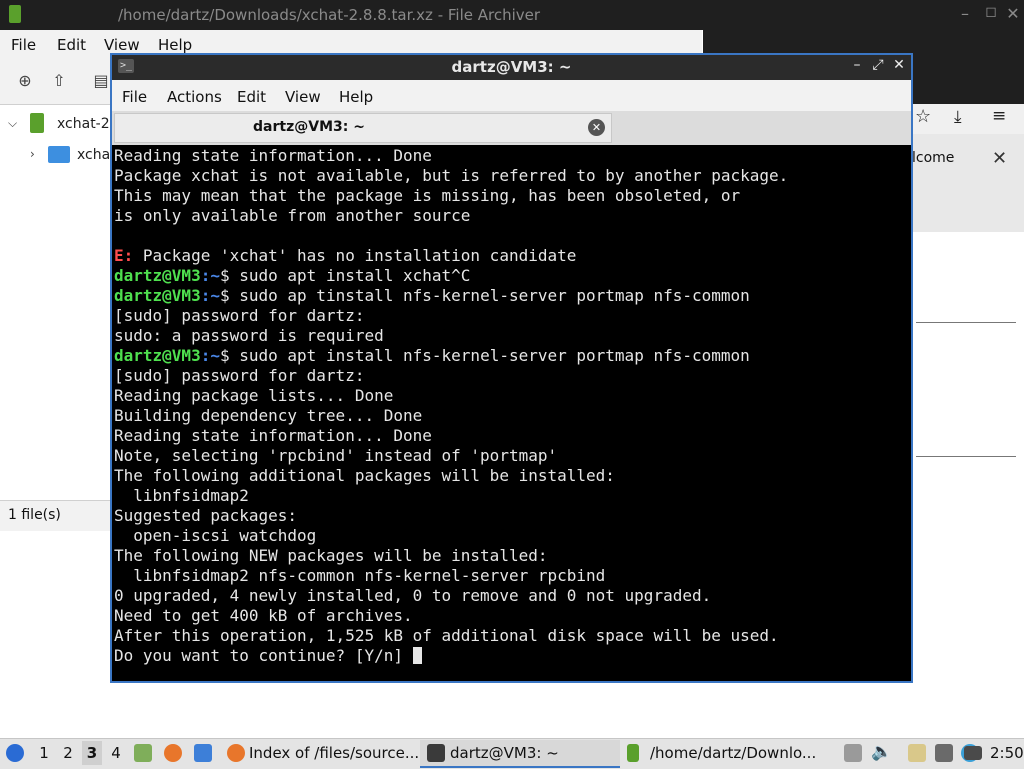 This screenshot has height=769, width=1024. Describe the element at coordinates (15, 14) in the screenshot. I see `archive-app-icon` at that location.